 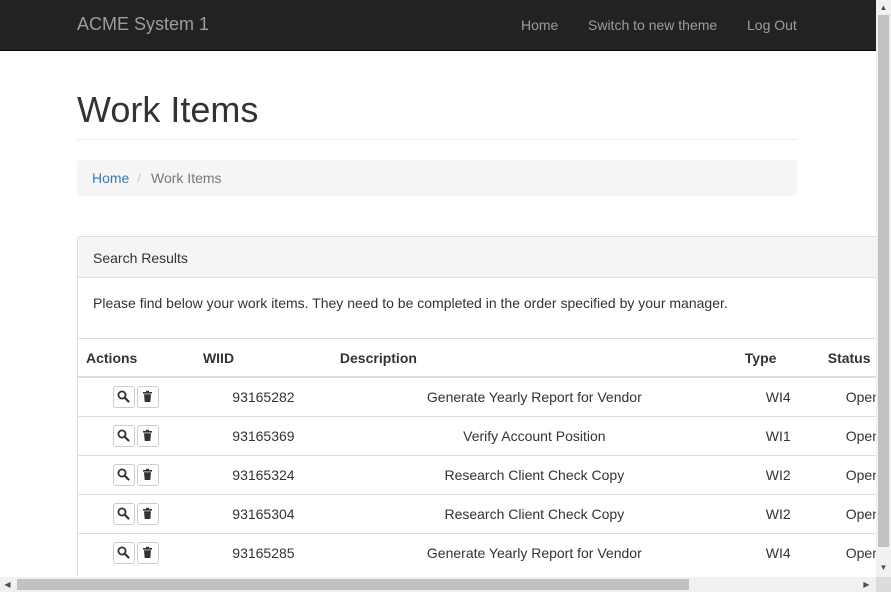 I want to click on scroll-up-icon: ▲, so click(x=883, y=7).